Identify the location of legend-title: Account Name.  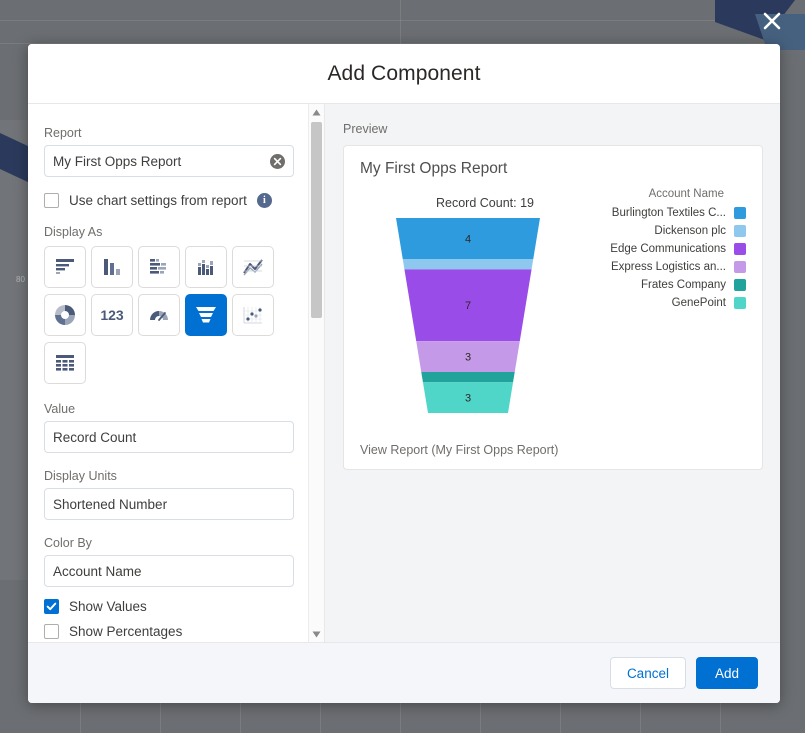
(686, 194).